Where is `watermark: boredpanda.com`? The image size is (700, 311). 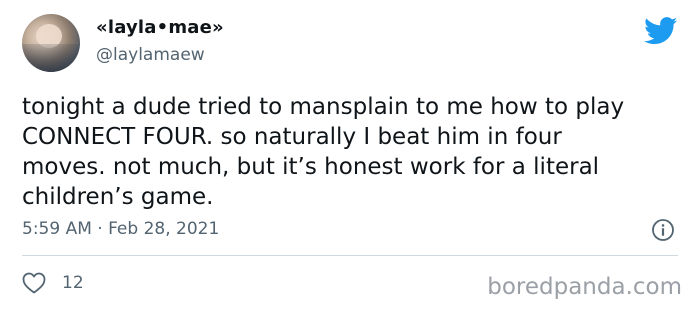
watermark: boredpanda.com is located at coordinates (584, 287).